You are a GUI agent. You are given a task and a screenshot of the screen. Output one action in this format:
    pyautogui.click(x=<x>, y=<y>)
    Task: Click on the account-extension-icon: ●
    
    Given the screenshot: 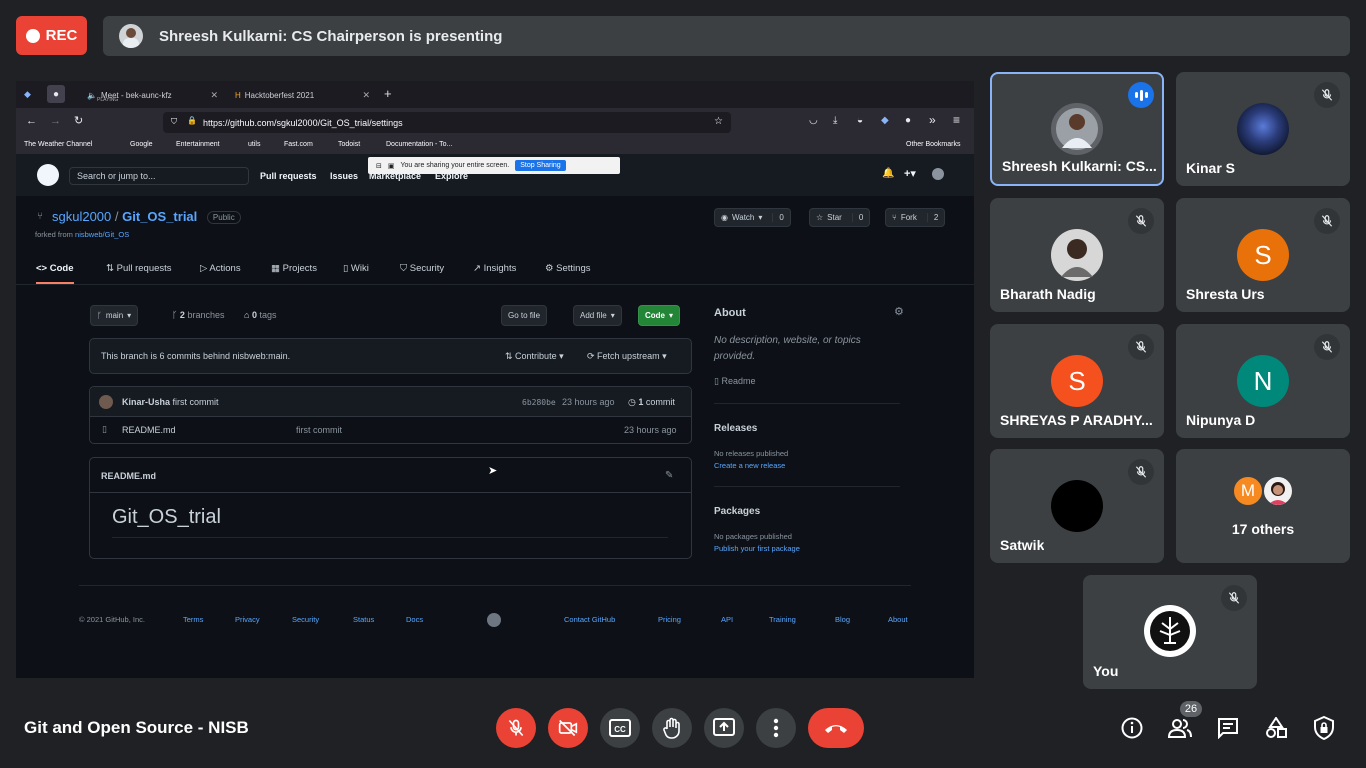 What is the action you would take?
    pyautogui.click(x=908, y=120)
    